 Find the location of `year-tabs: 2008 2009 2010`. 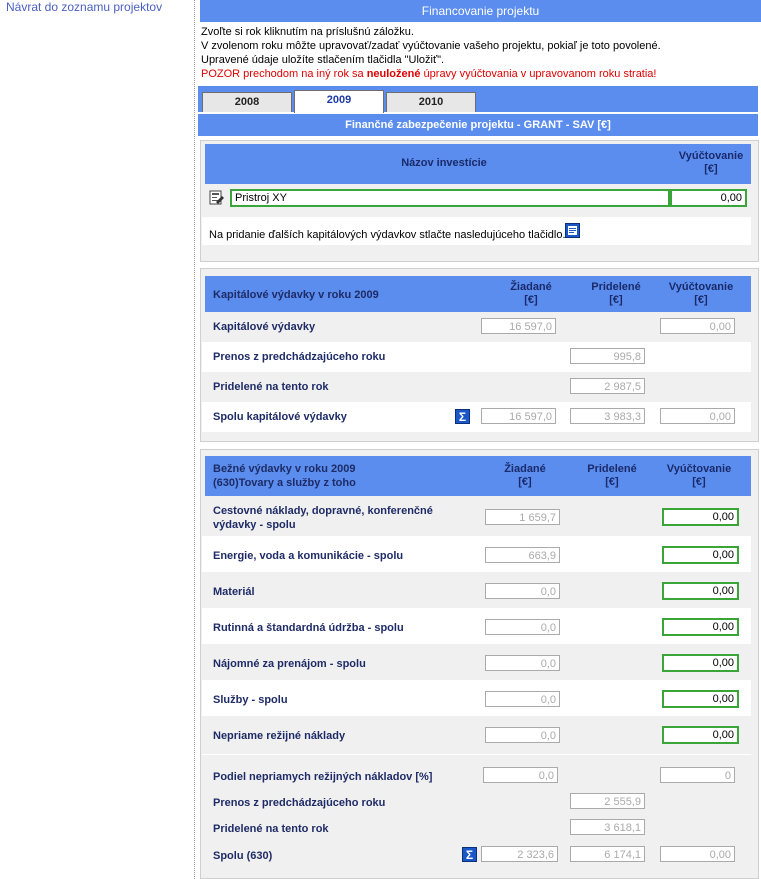

year-tabs: 2008 2009 2010 is located at coordinates (478, 99).